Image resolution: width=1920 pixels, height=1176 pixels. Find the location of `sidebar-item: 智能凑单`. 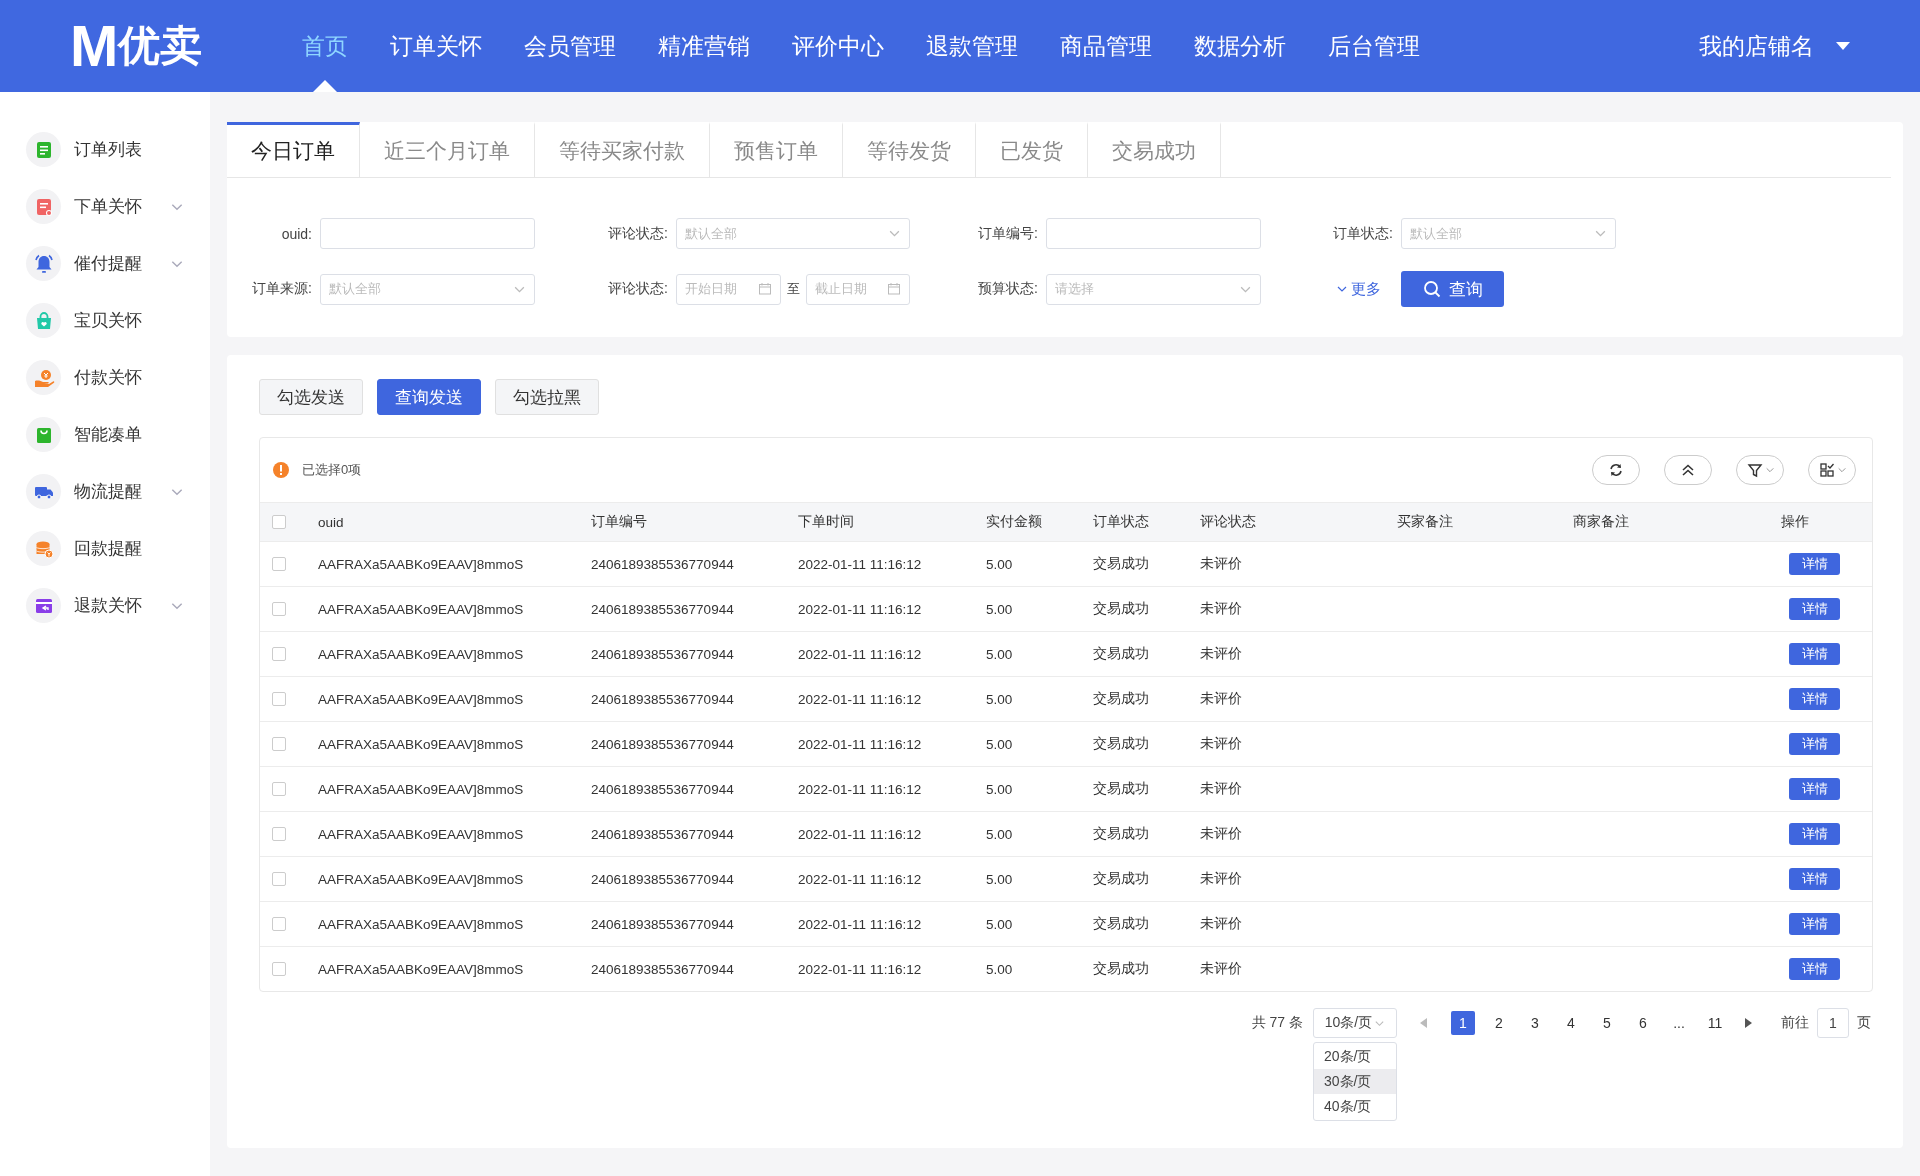

sidebar-item: 智能凑单 is located at coordinates (105, 434).